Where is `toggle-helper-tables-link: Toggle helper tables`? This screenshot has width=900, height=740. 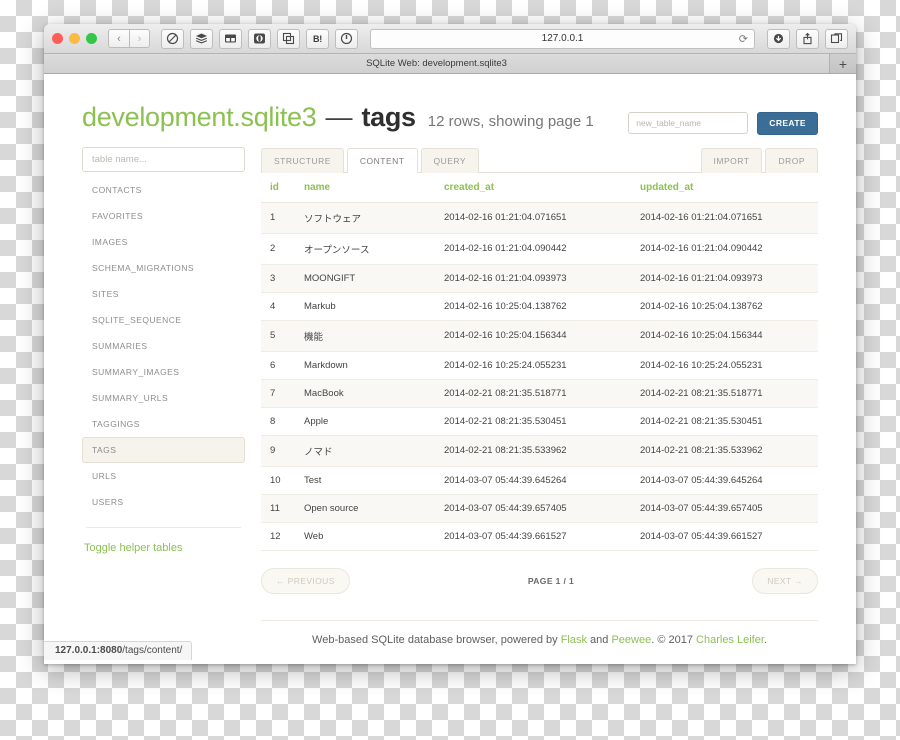 toggle-helper-tables-link: Toggle helper tables is located at coordinates (163, 548).